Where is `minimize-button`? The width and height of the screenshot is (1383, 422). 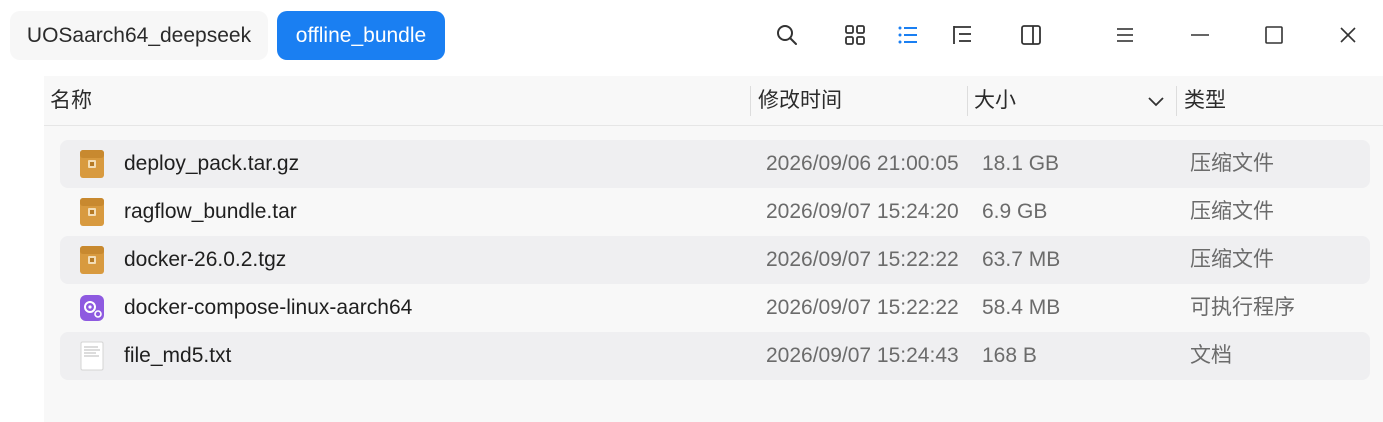
minimize-button is located at coordinates (1200, 35).